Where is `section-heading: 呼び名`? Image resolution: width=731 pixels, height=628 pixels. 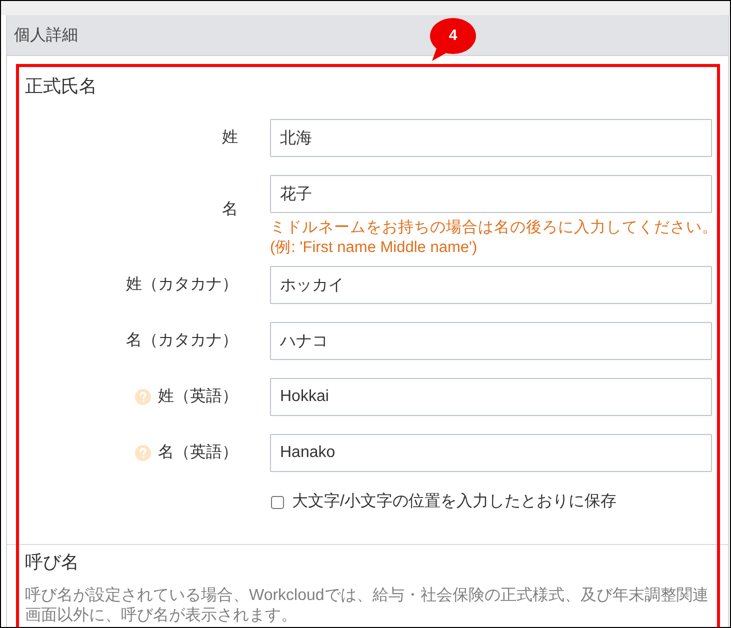 section-heading: 呼び名 is located at coordinates (52, 562).